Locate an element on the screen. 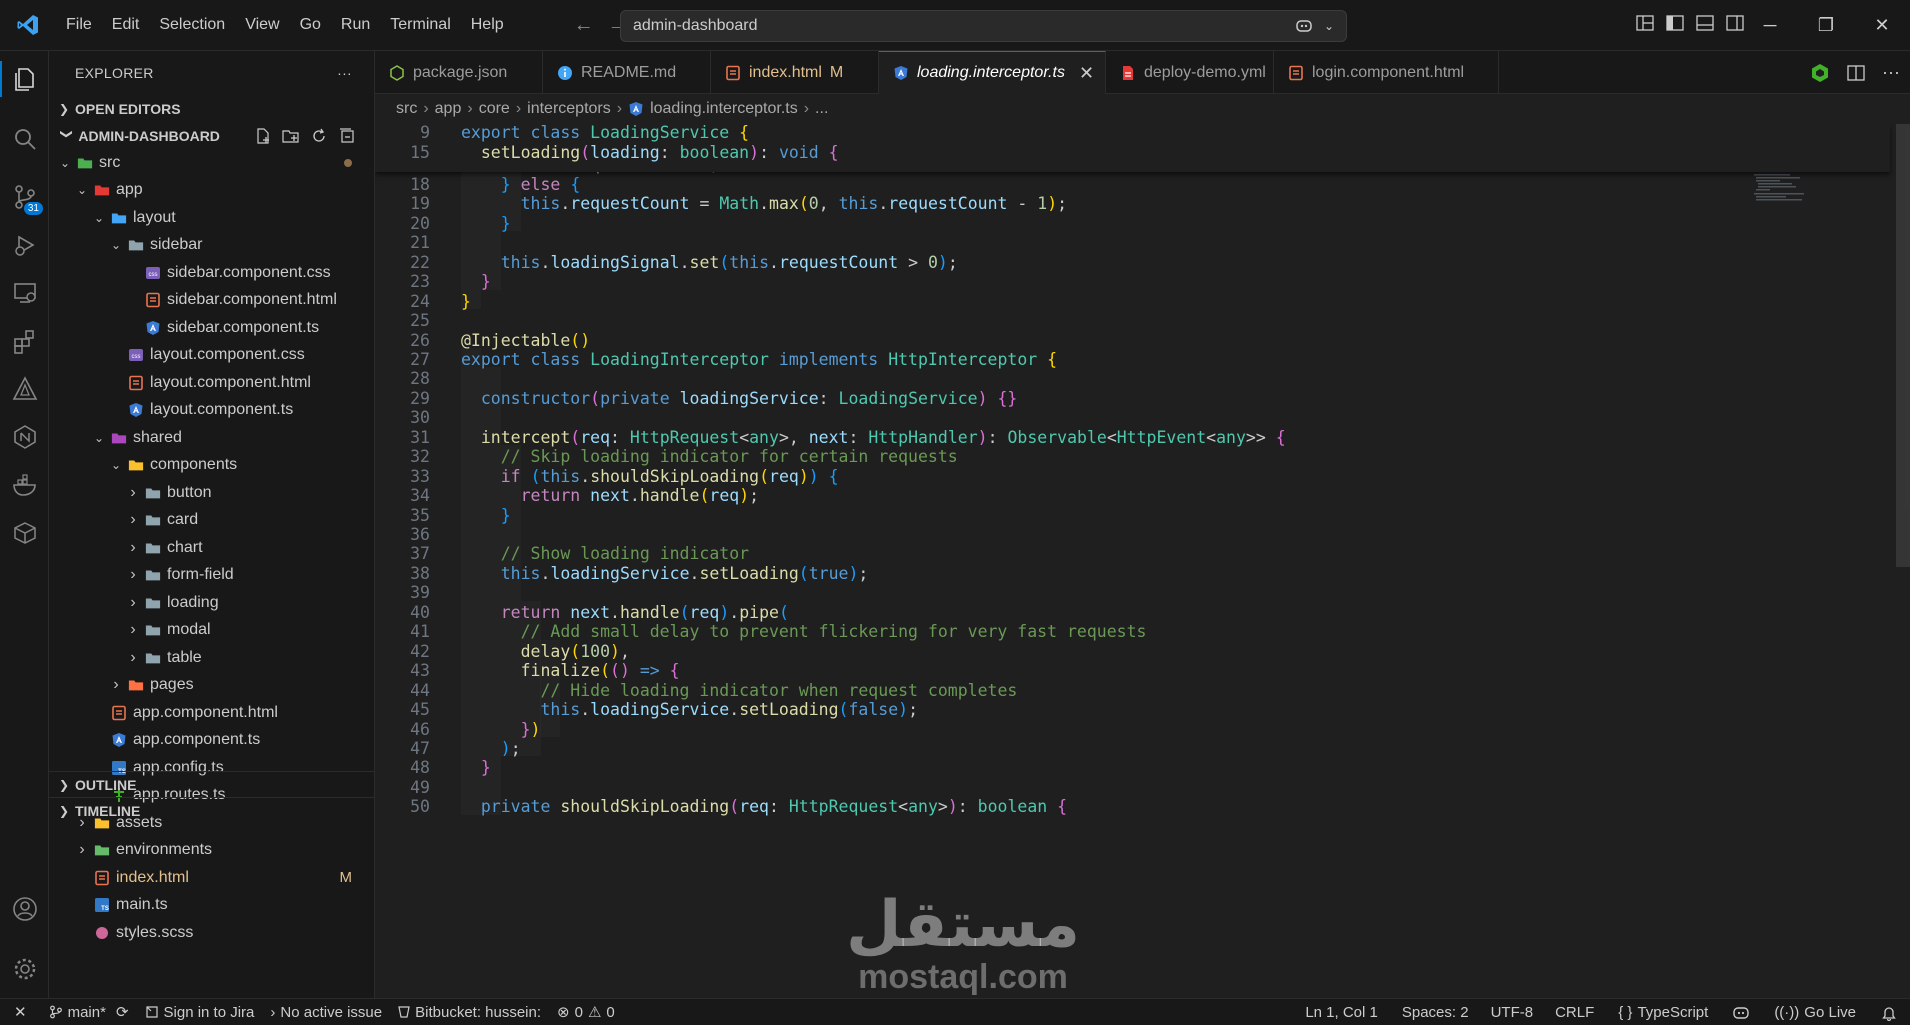 The height and width of the screenshot is (1025, 1910). source-control-icon: 31 is located at coordinates (24, 197).